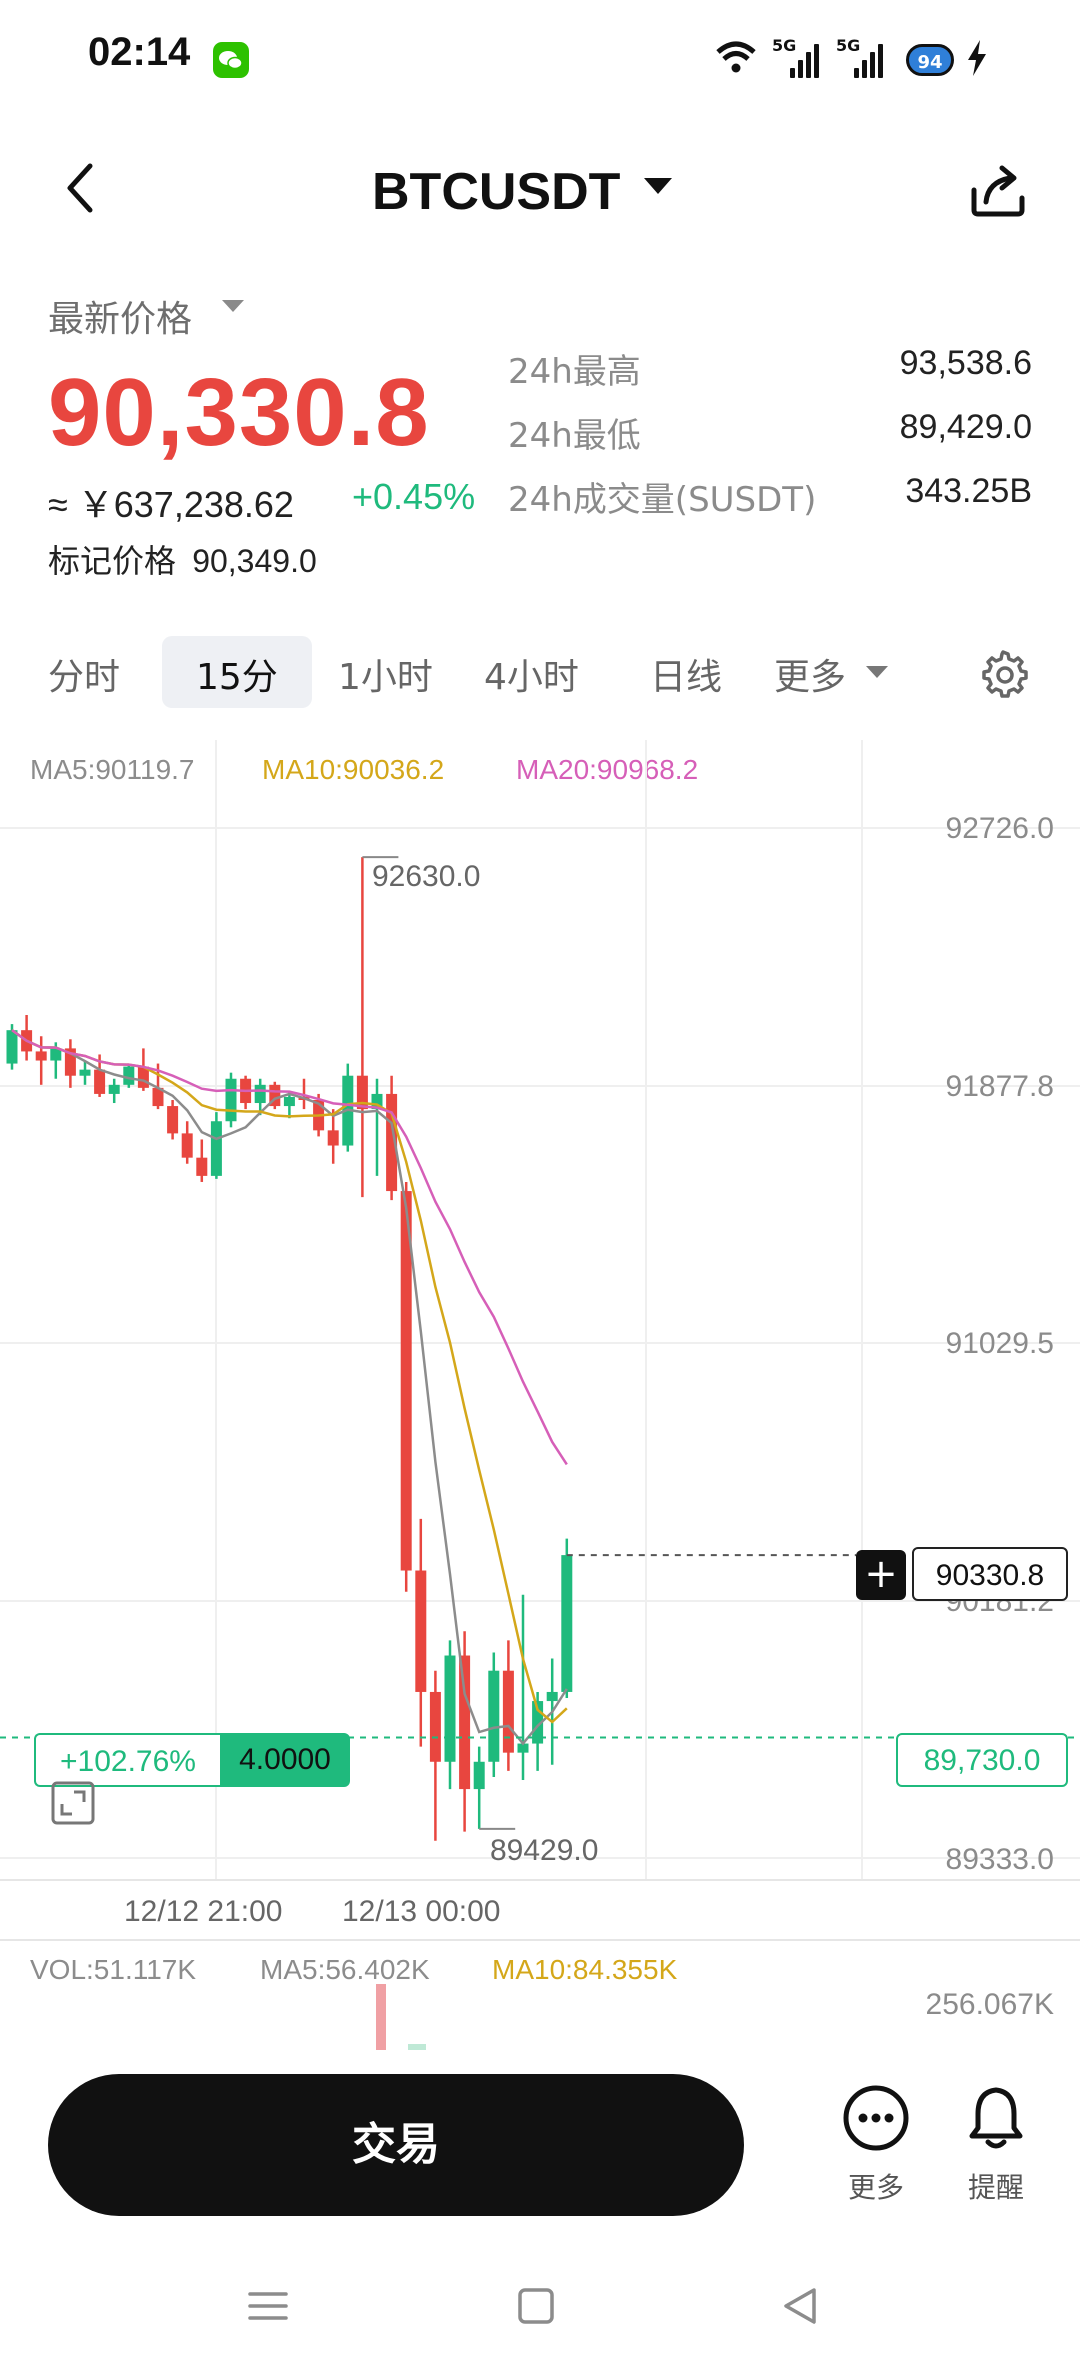  Describe the element at coordinates (396, 2145) in the screenshot. I see `trade-button: 交易` at that location.